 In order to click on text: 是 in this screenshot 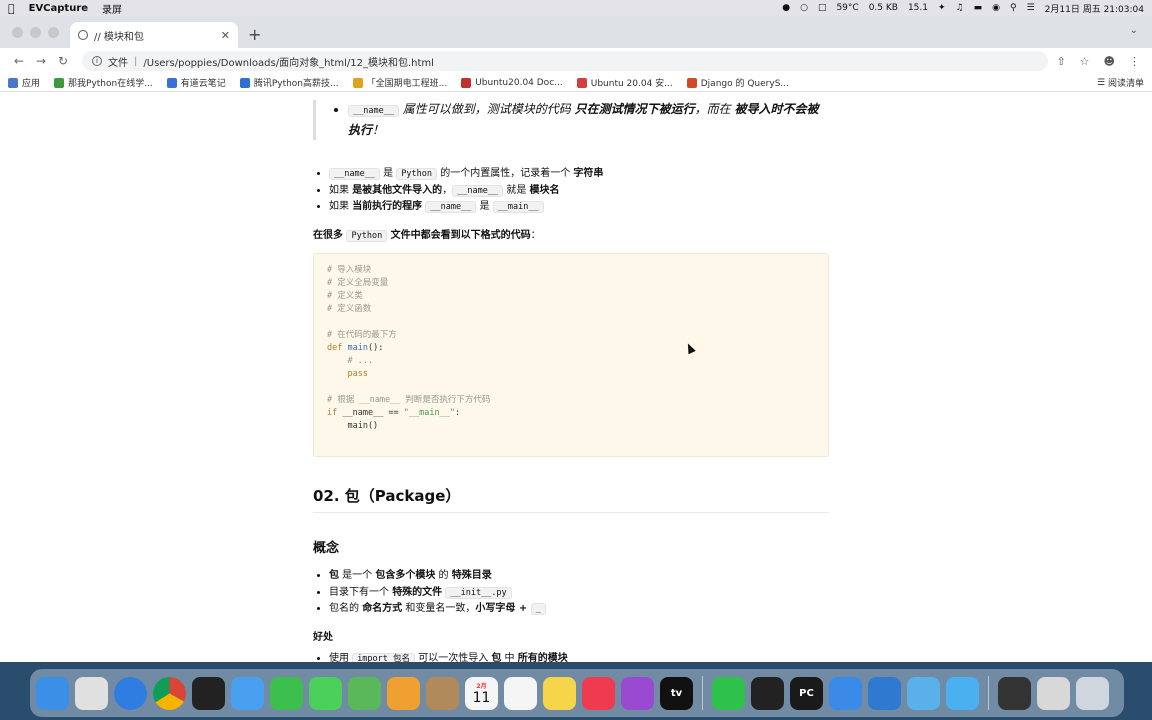, I will do `click(484, 206)`.